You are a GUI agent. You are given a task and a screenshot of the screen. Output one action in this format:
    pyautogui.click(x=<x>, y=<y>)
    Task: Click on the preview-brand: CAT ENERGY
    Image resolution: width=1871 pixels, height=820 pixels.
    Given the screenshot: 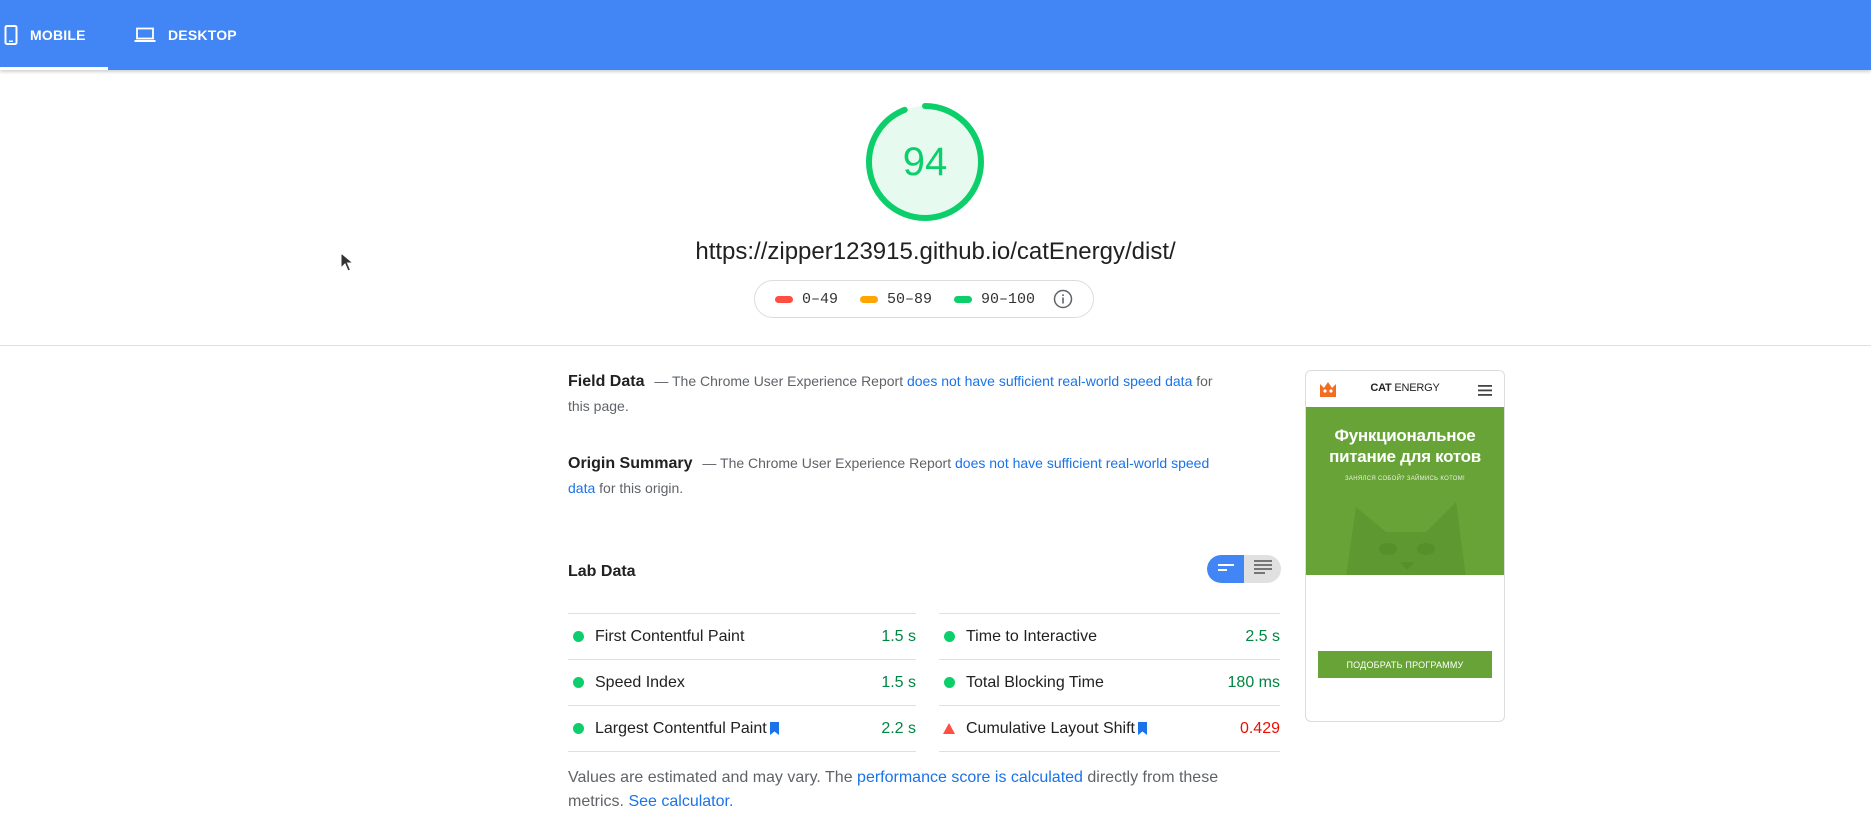 What is the action you would take?
    pyautogui.click(x=1405, y=388)
    